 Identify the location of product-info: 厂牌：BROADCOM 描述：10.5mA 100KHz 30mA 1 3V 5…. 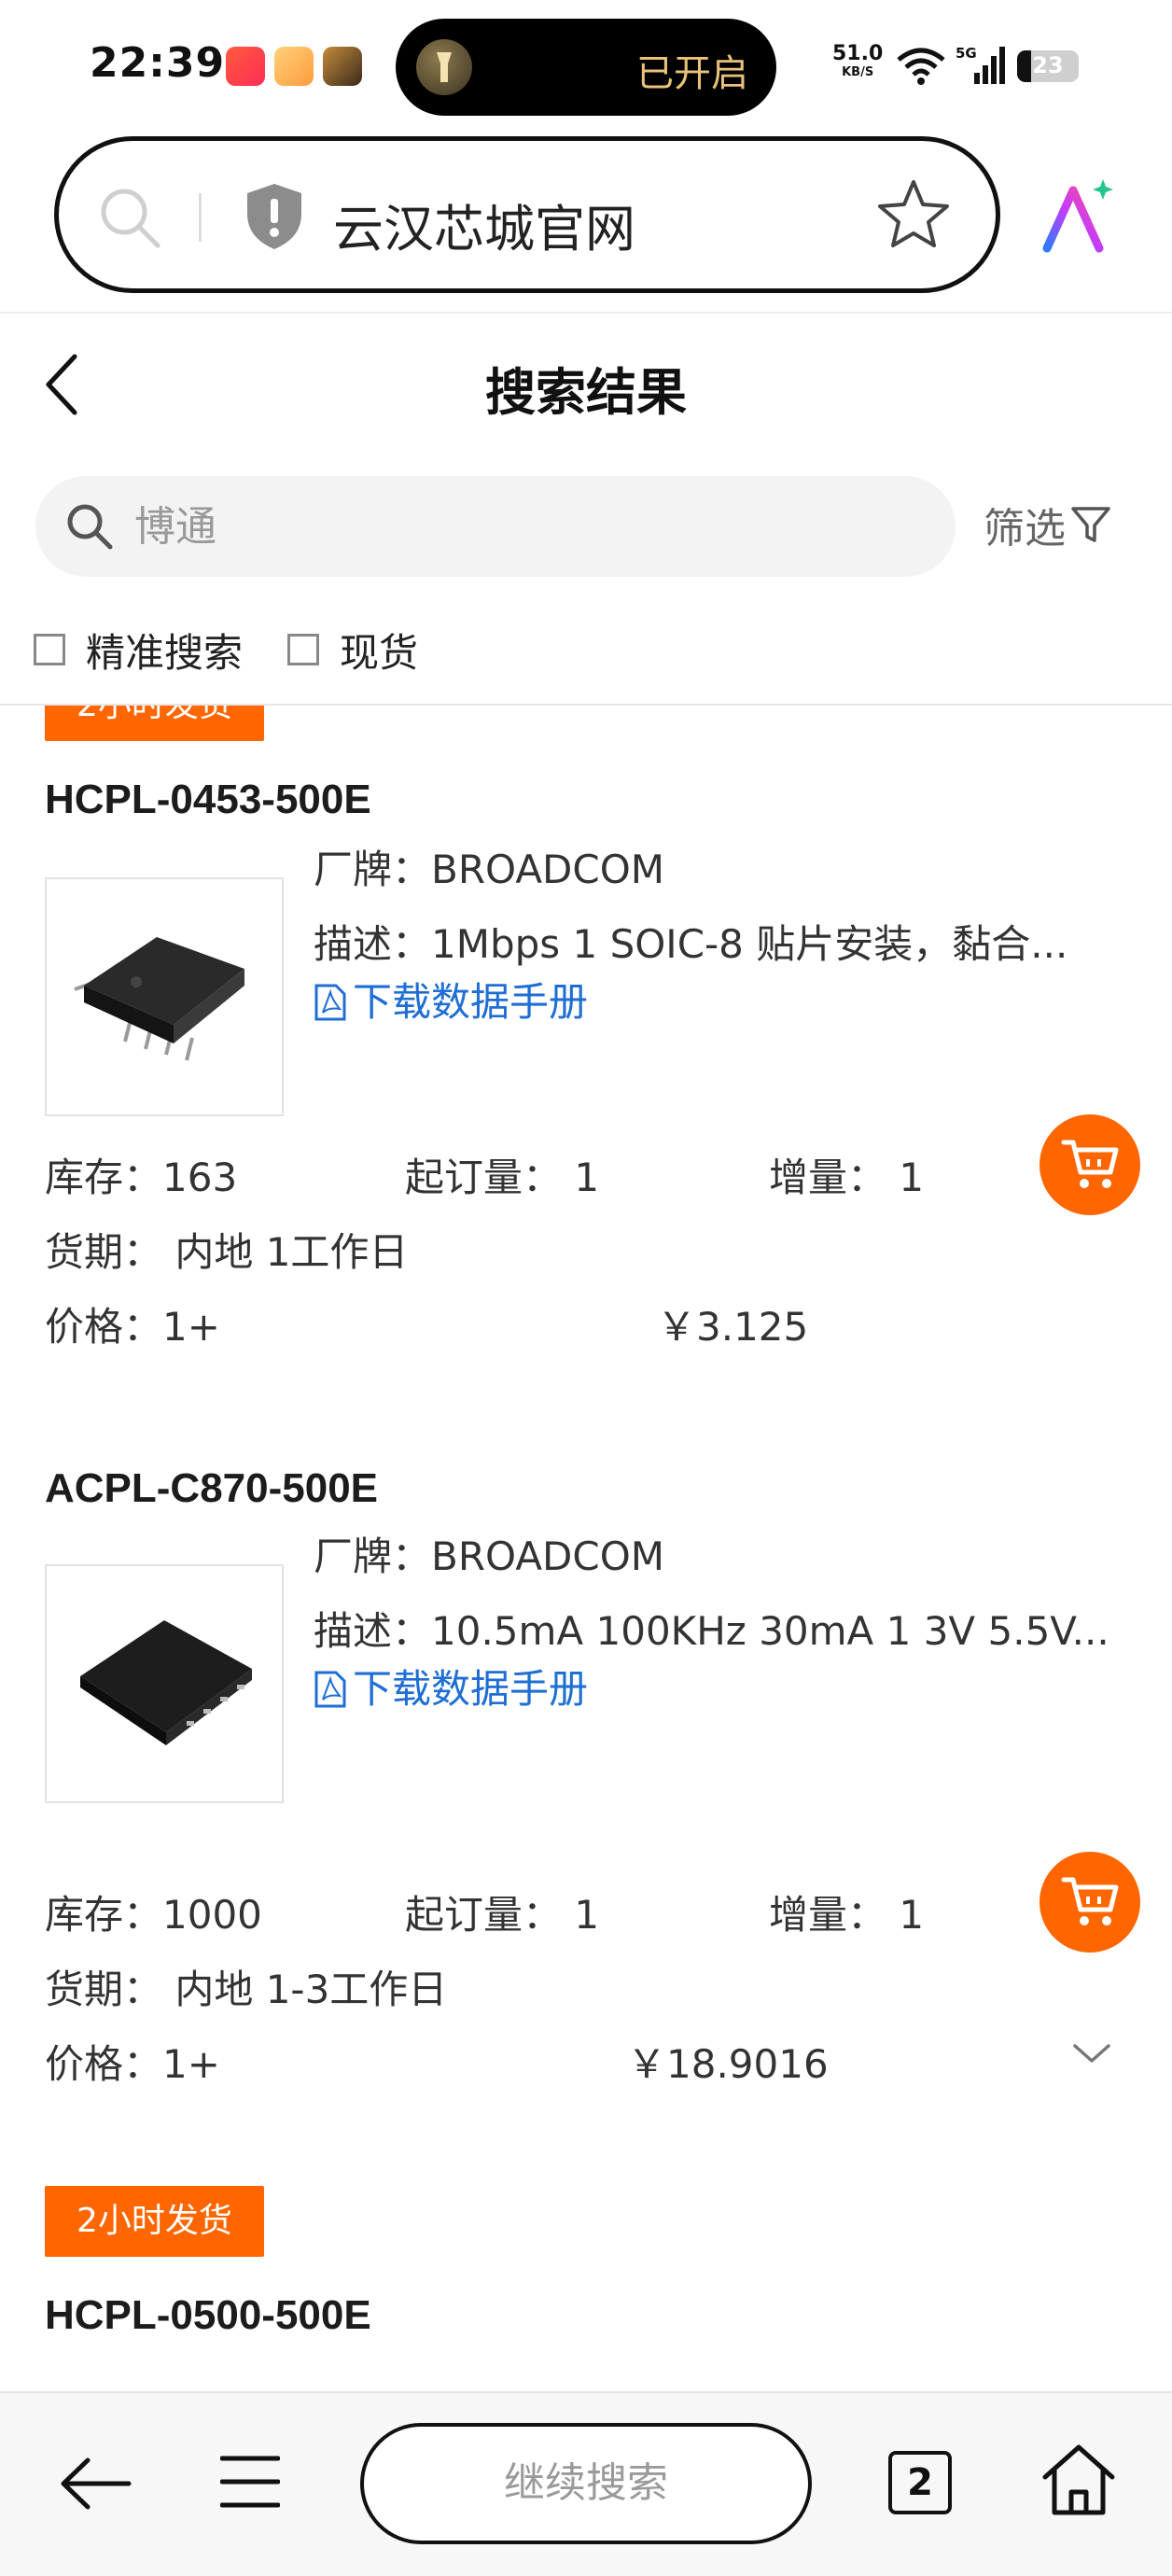
(715, 1561).